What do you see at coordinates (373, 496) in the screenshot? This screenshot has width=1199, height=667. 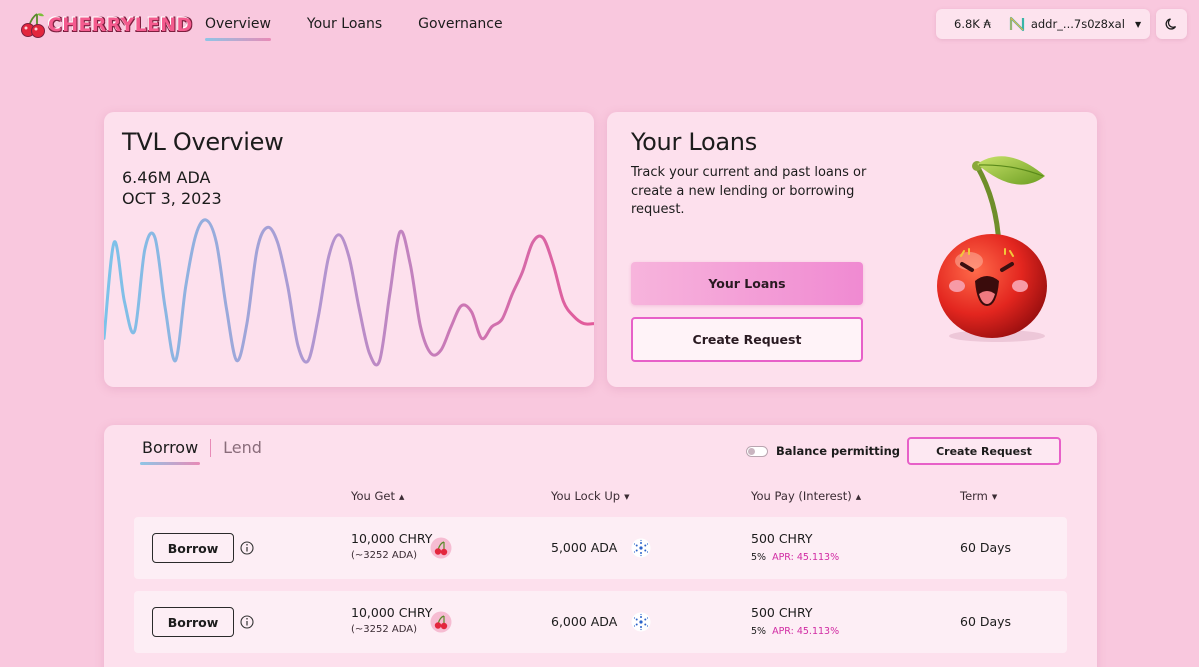 I see `column-header-label: You Get` at bounding box center [373, 496].